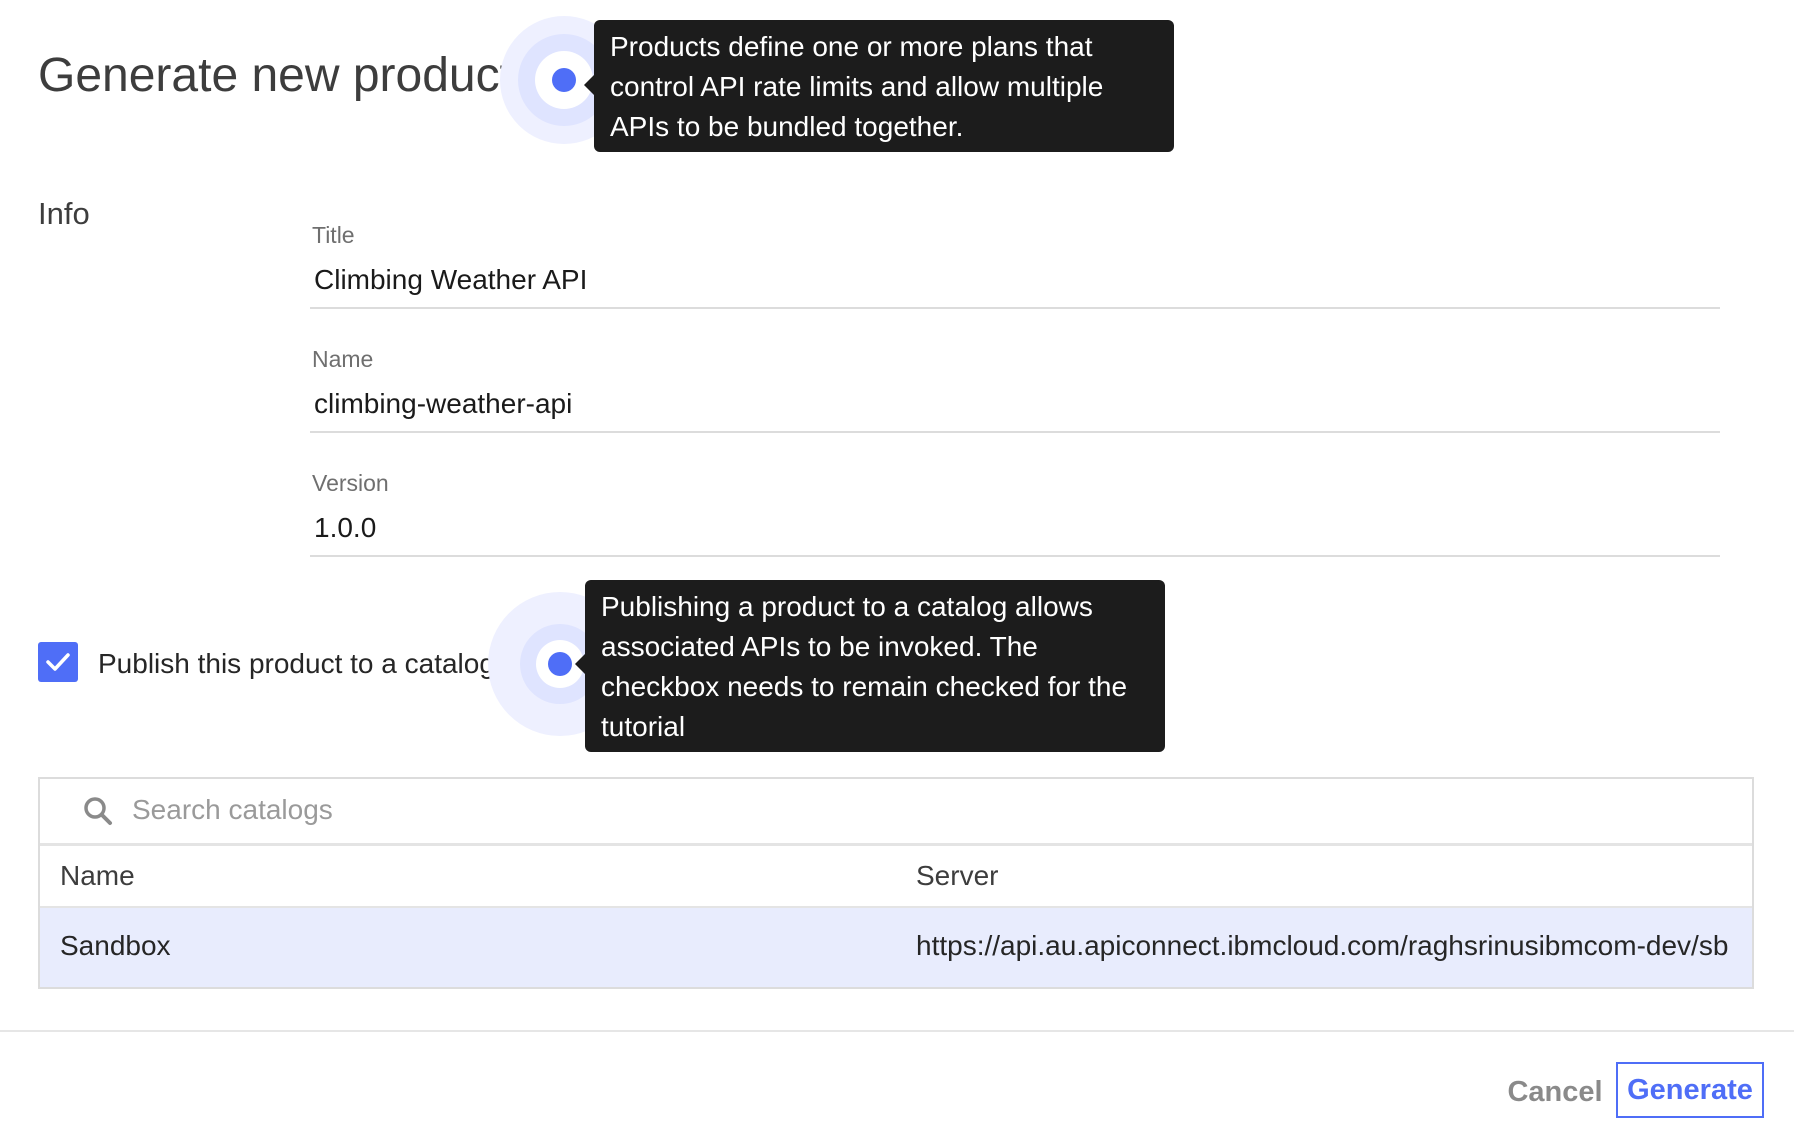  I want to click on publish-checkbox, so click(58, 662).